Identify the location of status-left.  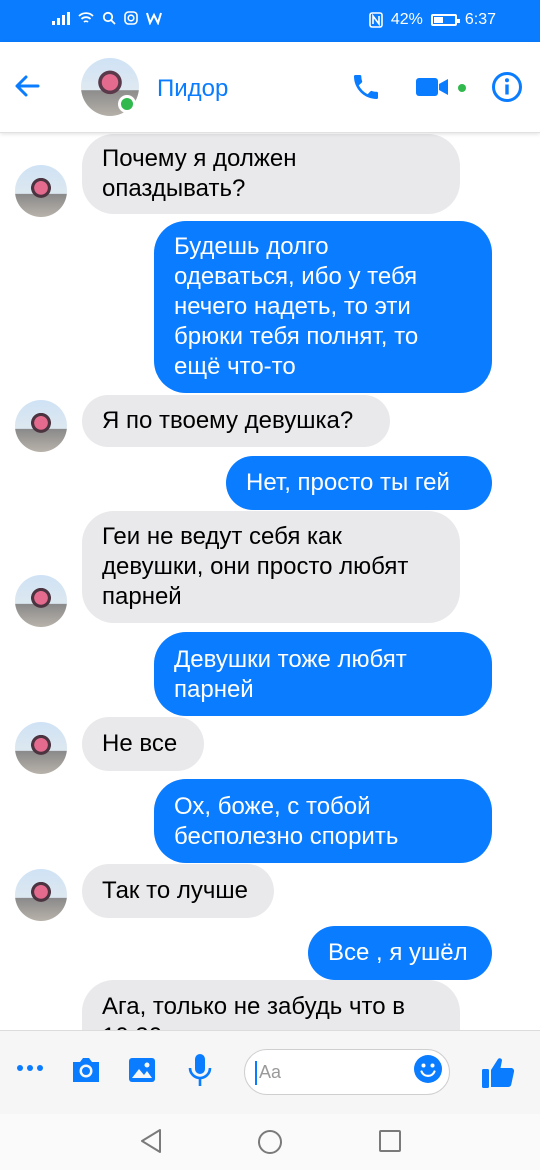
(107, 18).